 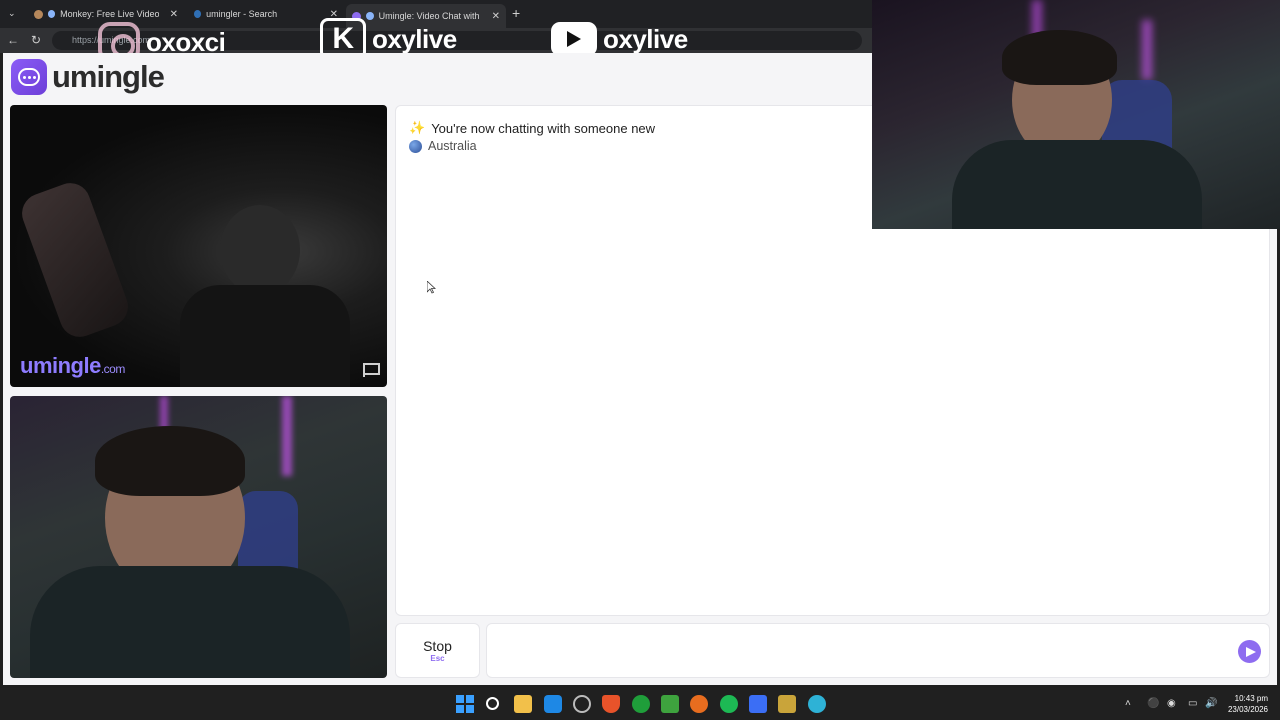 I want to click on file-explorer-icon, so click(x=523, y=704).